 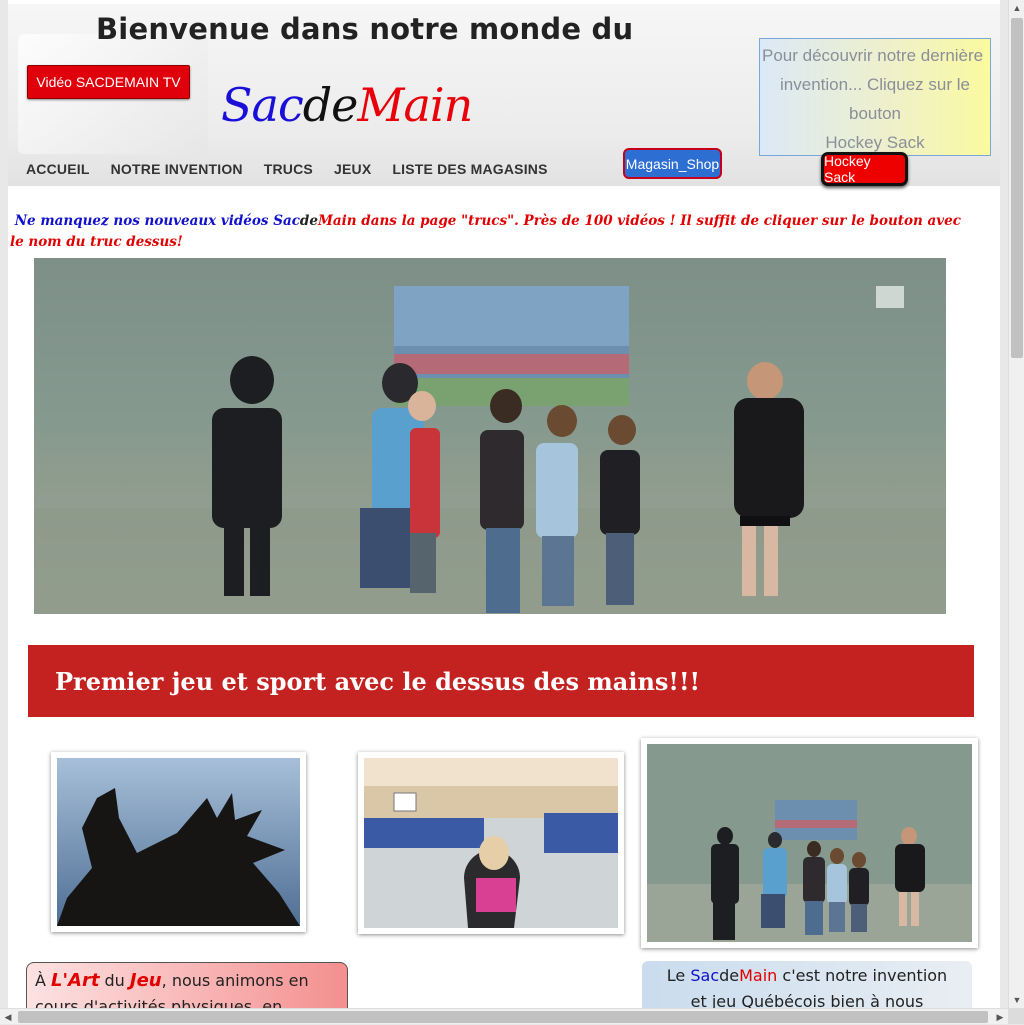 What do you see at coordinates (262, 105) in the screenshot?
I see `logo-sac: Sac` at bounding box center [262, 105].